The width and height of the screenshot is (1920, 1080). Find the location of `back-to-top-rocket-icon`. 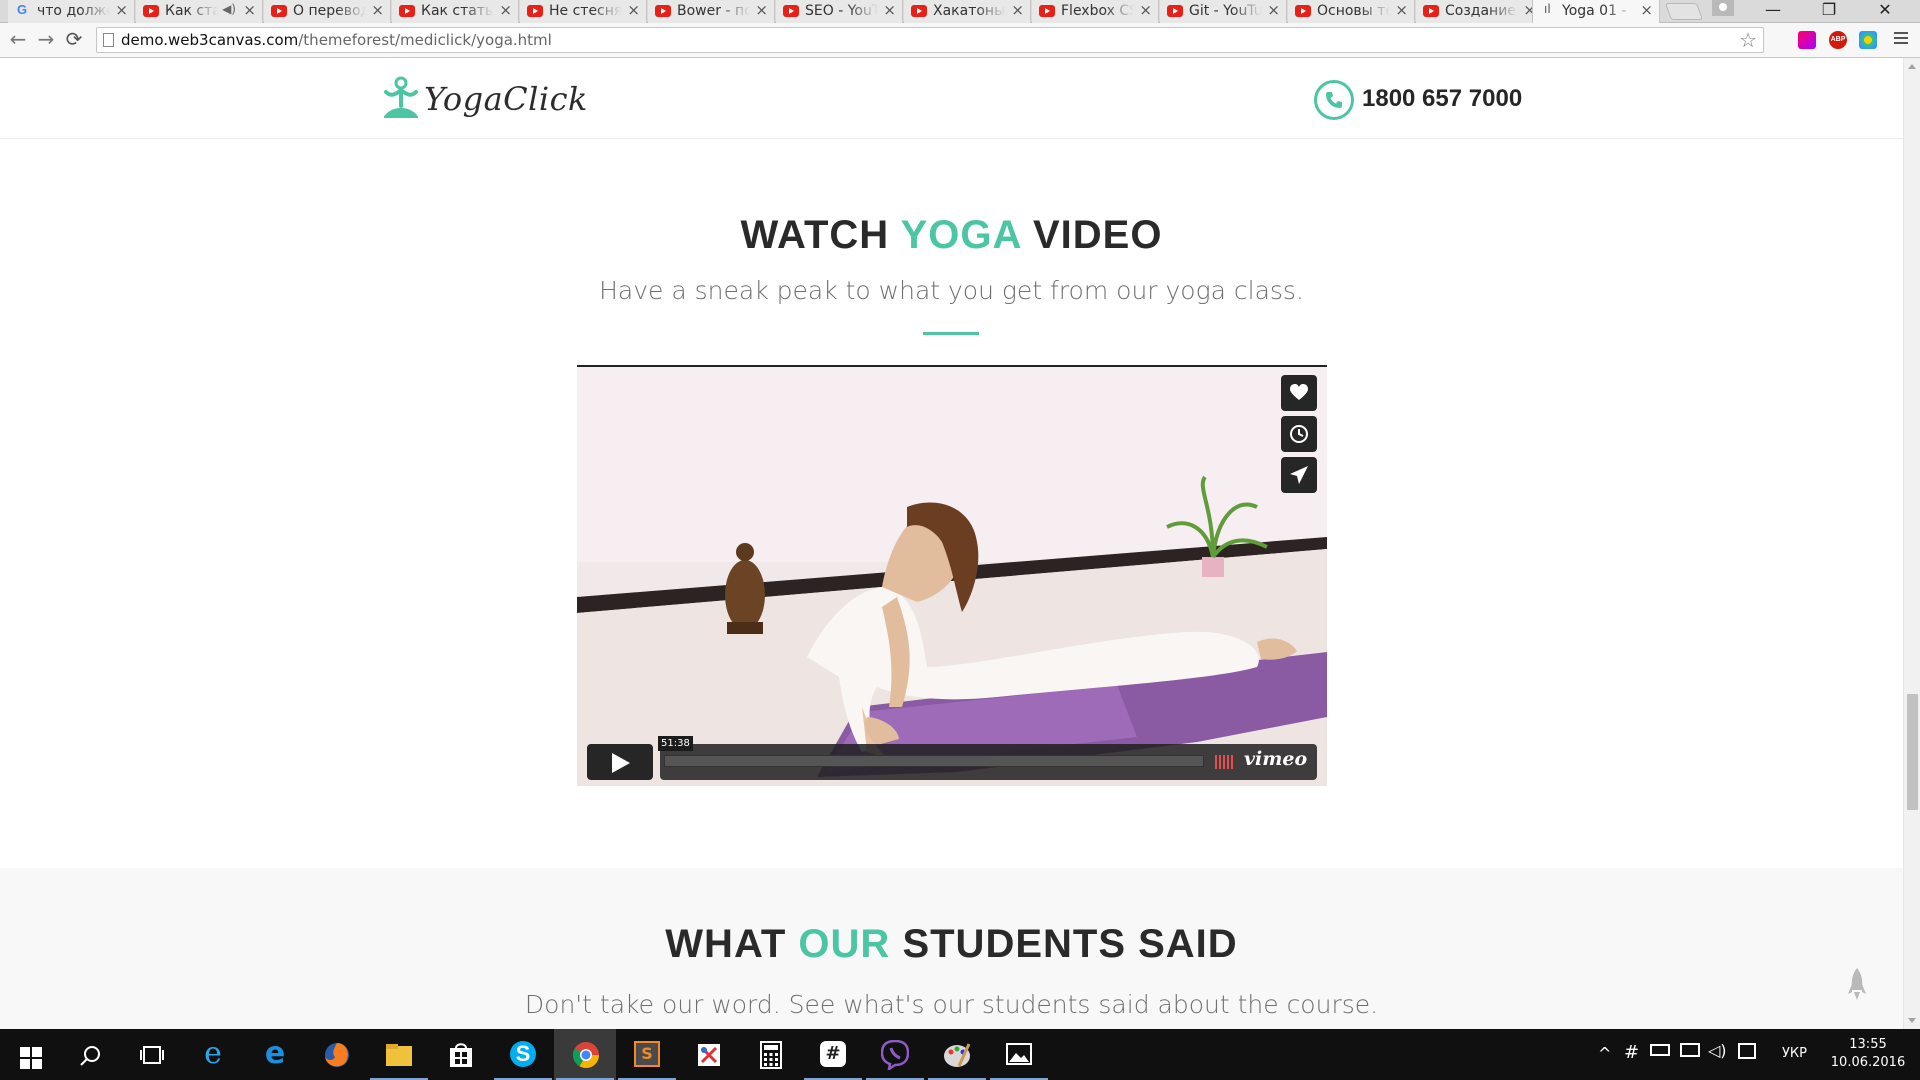

back-to-top-rocket-icon is located at coordinates (1857, 985).